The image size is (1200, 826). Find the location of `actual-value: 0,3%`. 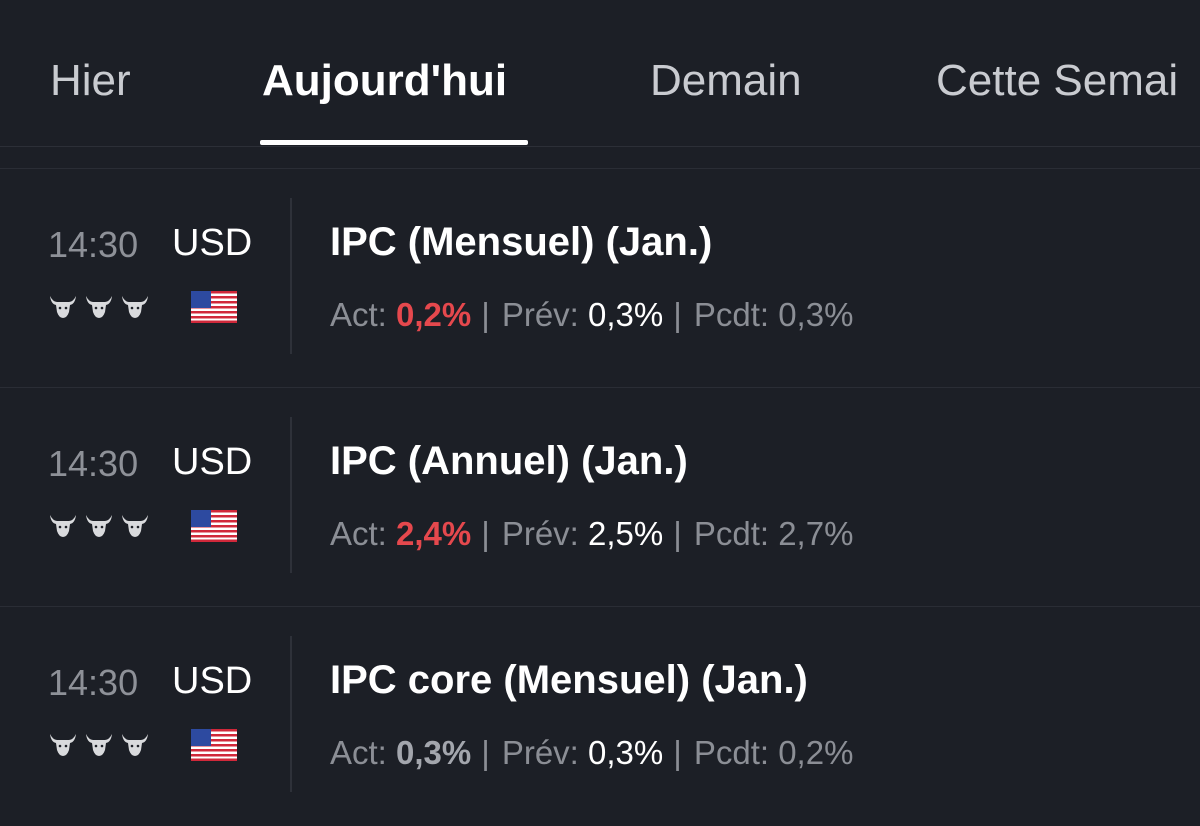

actual-value: 0,3% is located at coordinates (434, 752).